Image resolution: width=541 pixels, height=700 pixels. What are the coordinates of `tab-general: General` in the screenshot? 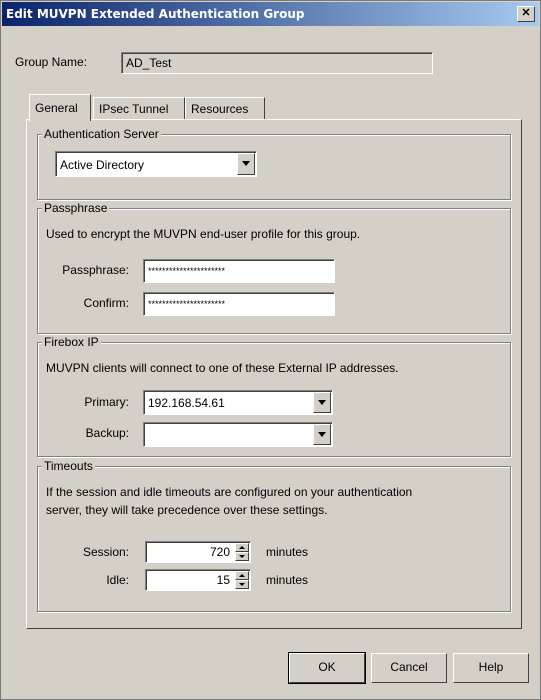 It's located at (60, 107).